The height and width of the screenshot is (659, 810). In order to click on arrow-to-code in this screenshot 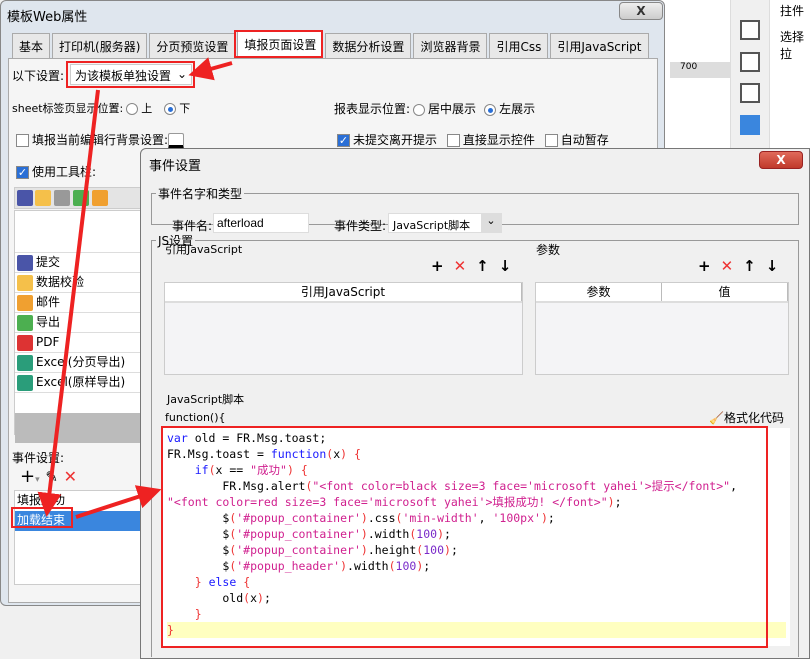, I will do `click(118, 502)`.